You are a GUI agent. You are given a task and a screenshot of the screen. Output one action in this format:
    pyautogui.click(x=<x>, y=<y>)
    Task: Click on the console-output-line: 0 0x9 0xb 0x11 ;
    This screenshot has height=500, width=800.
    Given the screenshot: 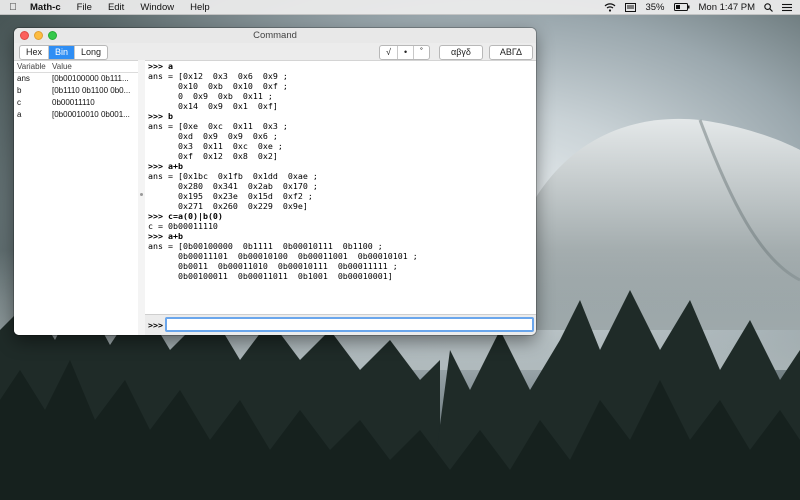 What is the action you would take?
    pyautogui.click(x=210, y=96)
    